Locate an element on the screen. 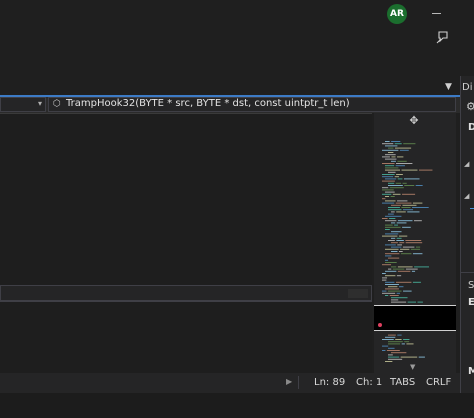  side-panel-section: S is located at coordinates (471, 285).